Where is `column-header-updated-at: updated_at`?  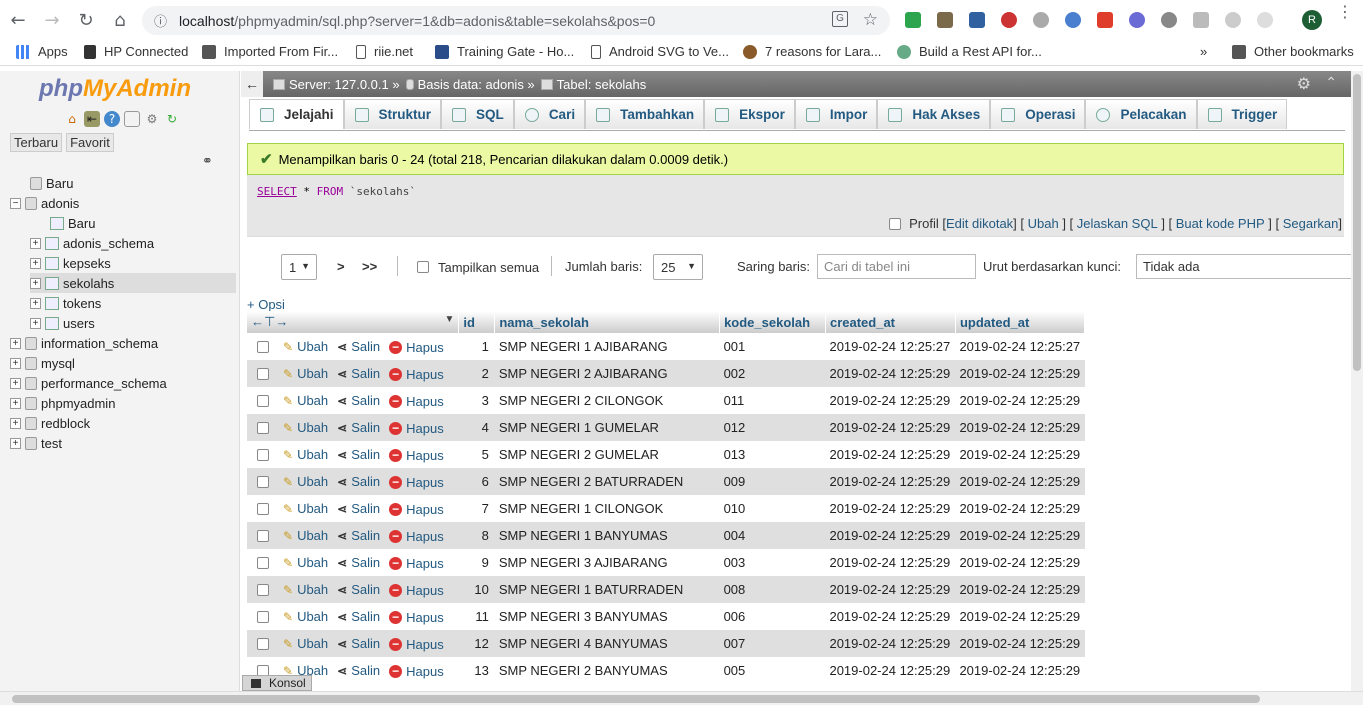 column-header-updated-at: updated_at is located at coordinates (1020, 322).